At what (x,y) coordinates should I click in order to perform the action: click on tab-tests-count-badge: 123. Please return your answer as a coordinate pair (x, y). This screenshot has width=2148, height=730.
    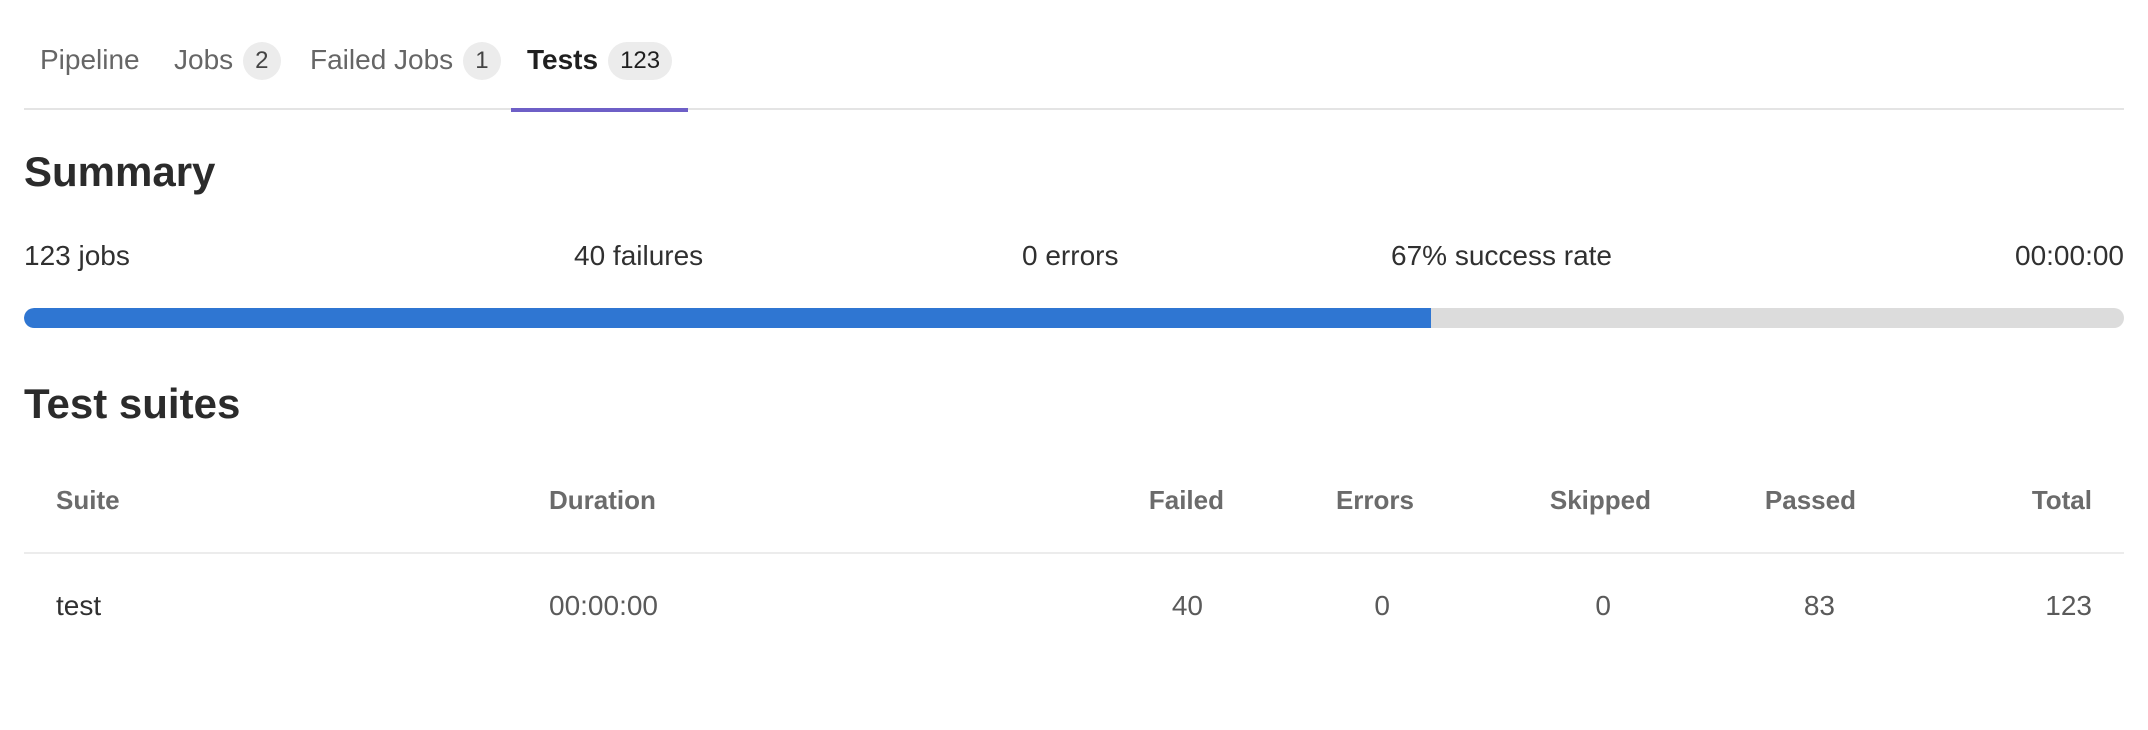
    Looking at the image, I should click on (640, 61).